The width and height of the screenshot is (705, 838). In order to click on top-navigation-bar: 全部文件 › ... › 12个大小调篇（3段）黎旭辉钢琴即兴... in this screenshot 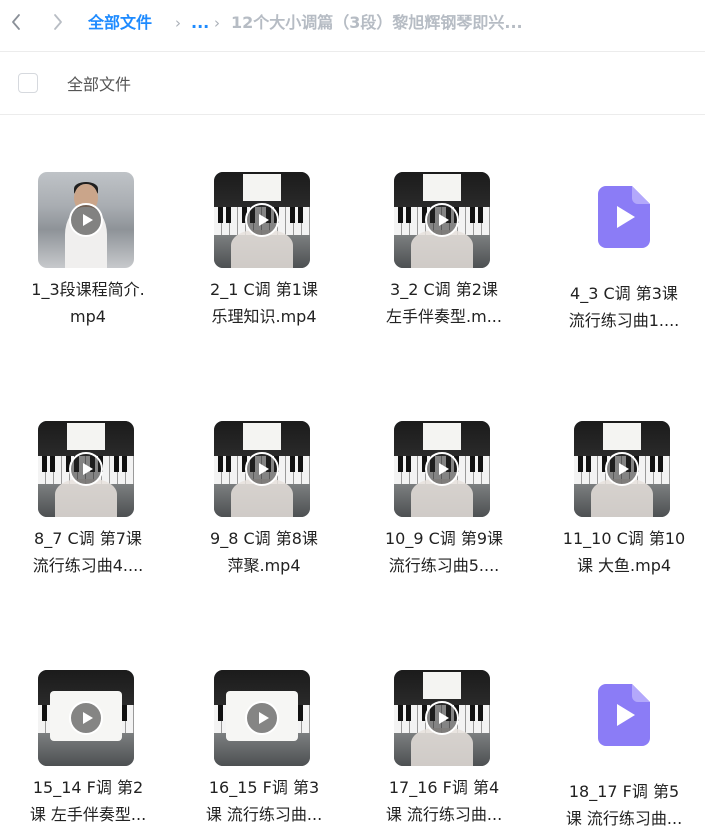, I will do `click(352, 26)`.